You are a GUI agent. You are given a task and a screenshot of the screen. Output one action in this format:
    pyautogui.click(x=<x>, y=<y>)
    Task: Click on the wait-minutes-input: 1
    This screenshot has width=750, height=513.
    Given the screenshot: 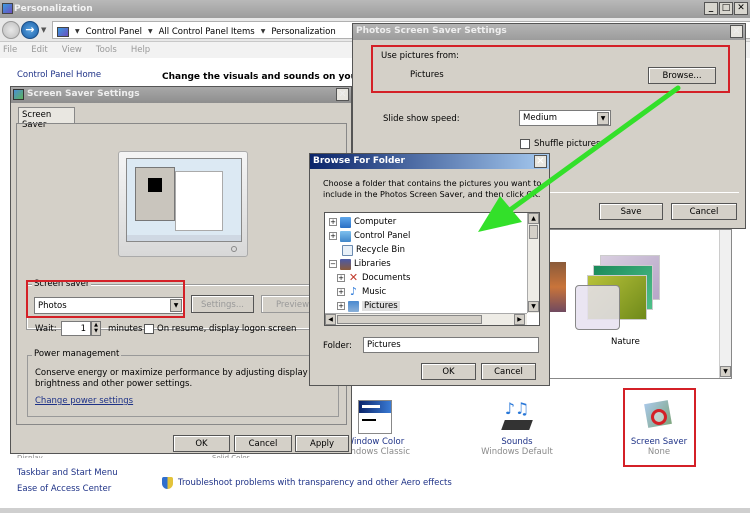 What is the action you would take?
    pyautogui.click(x=76, y=328)
    